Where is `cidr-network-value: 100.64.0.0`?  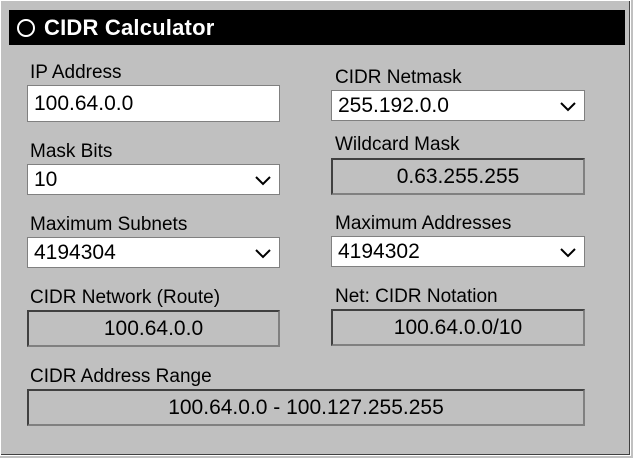 cidr-network-value: 100.64.0.0 is located at coordinates (153, 328).